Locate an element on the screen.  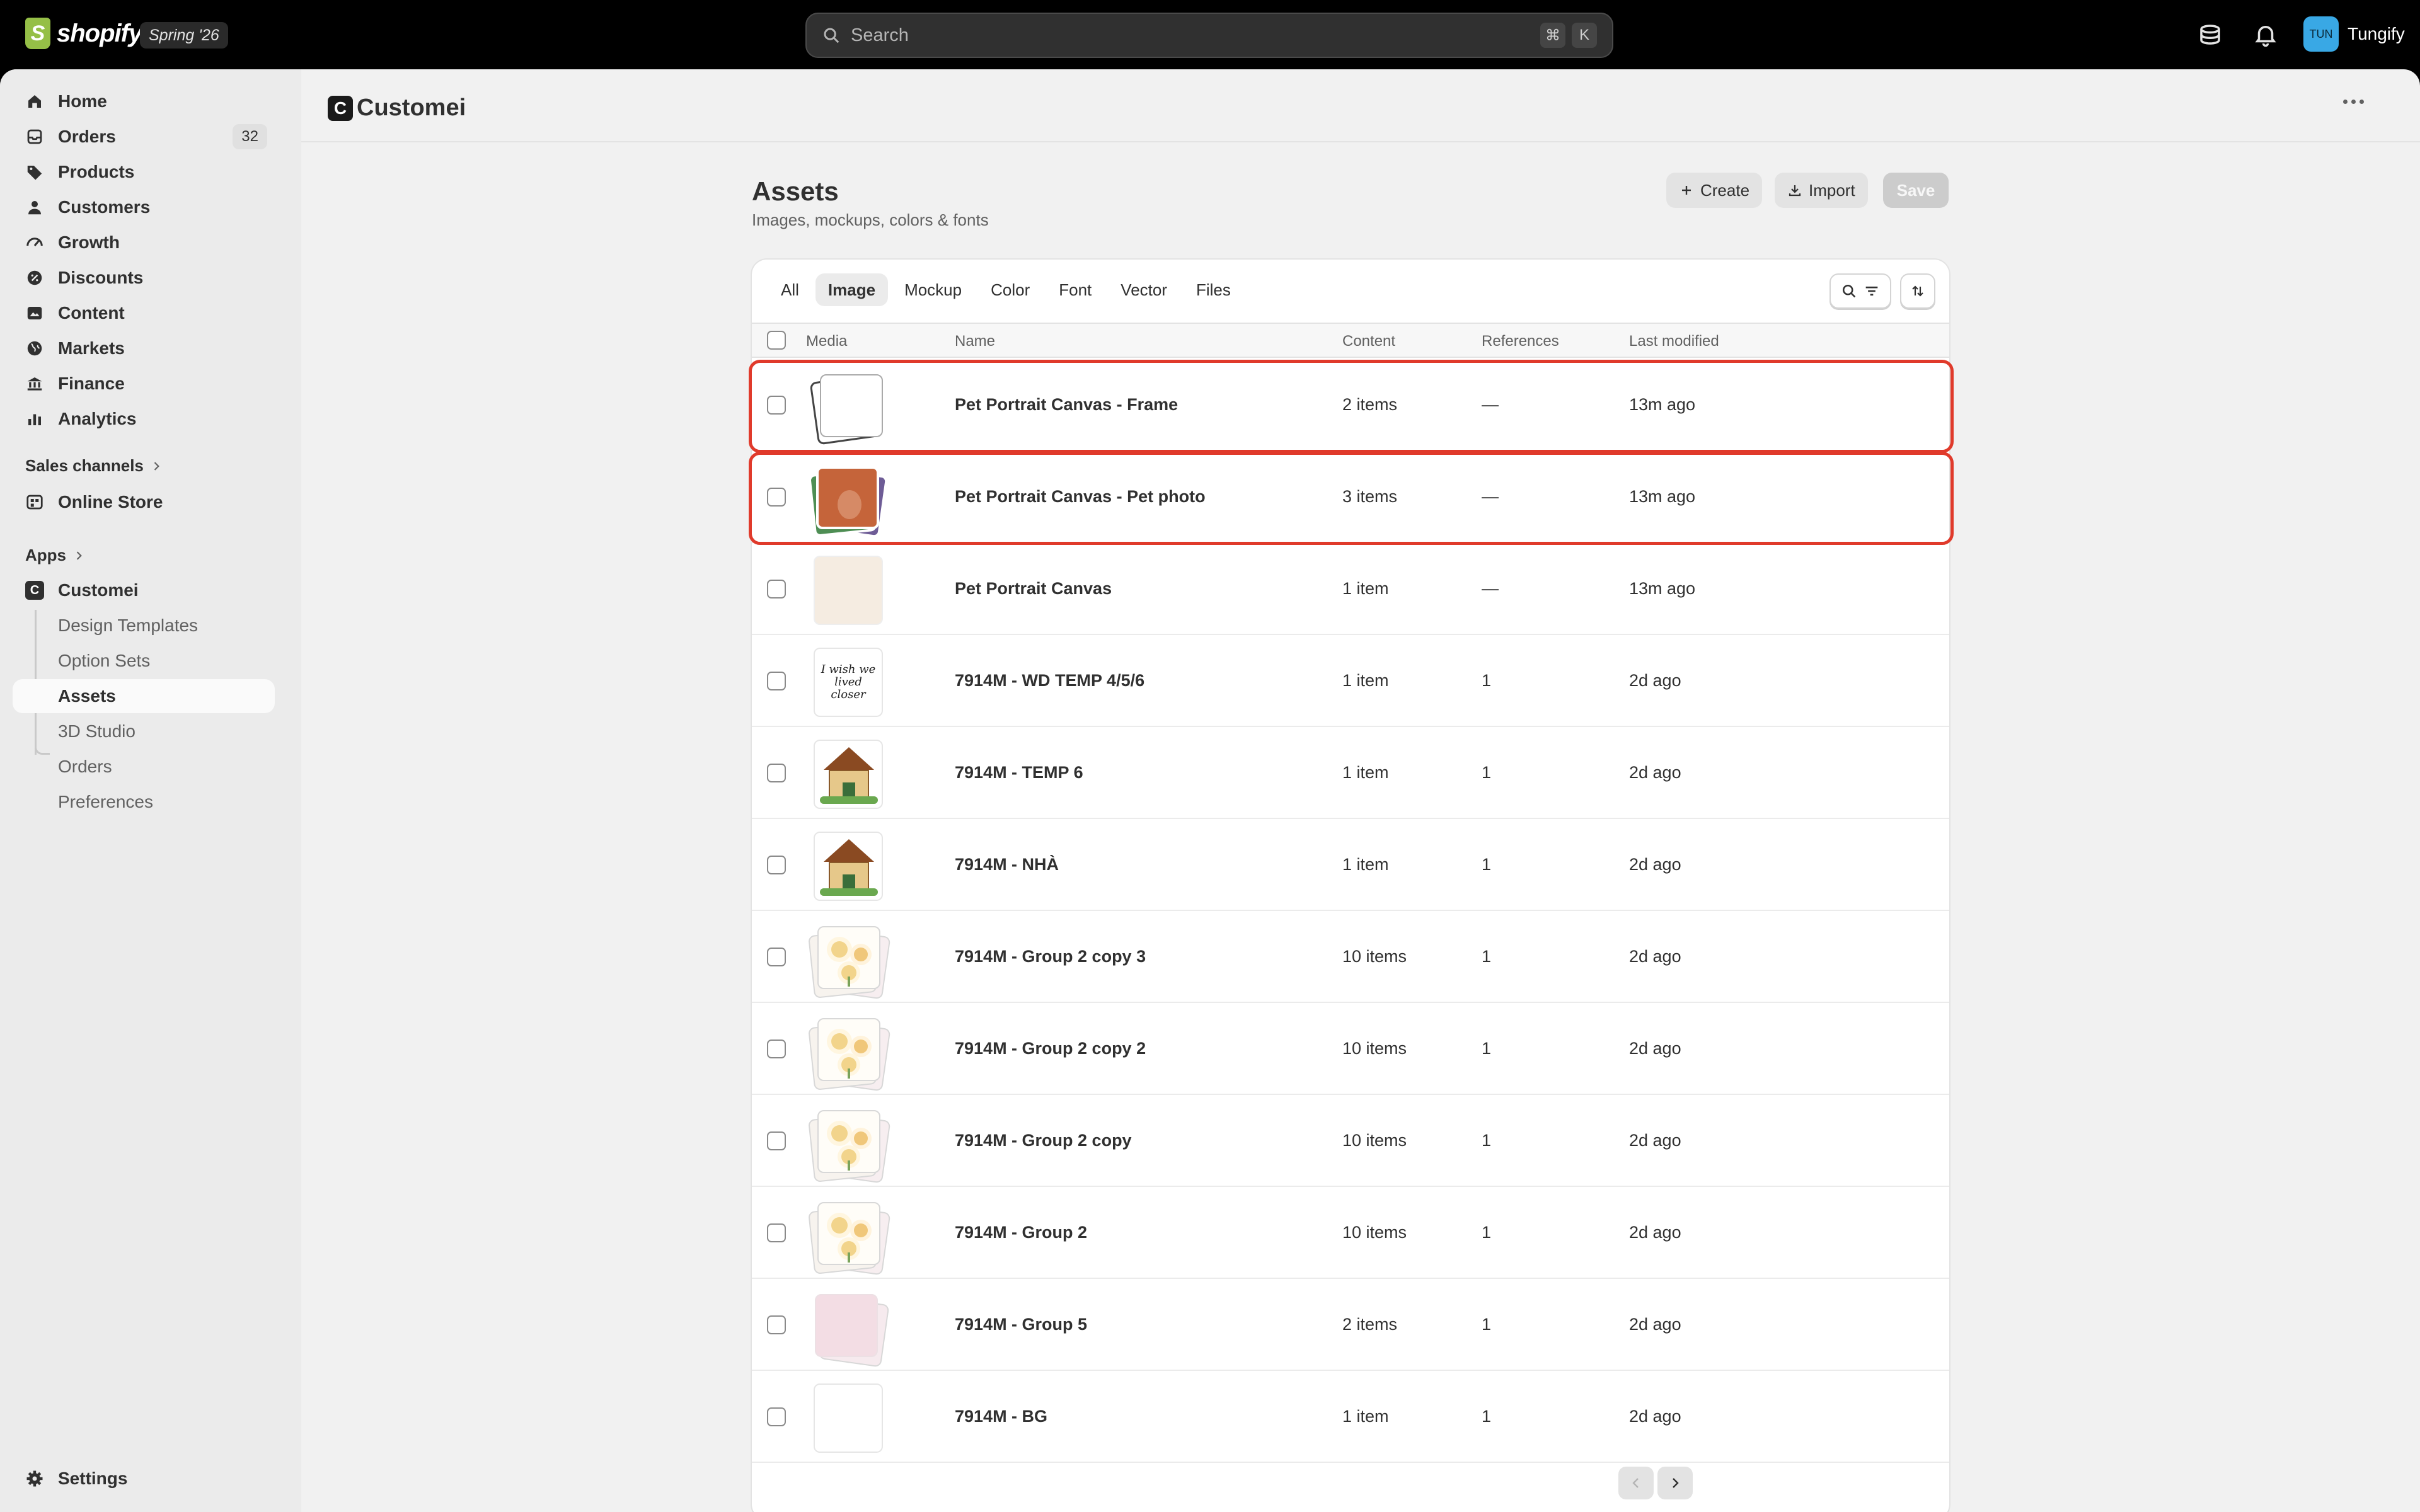
asset-type-tabs: All Image Mockup Color Font Vector Files is located at coordinates (1006, 289).